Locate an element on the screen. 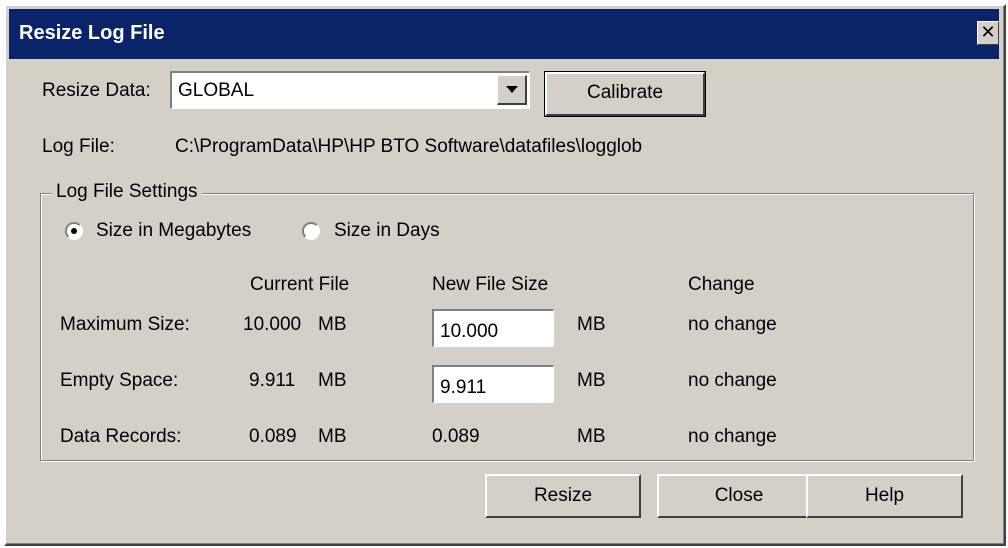 The image size is (1008, 548). change-header: Change is located at coordinates (721, 284).